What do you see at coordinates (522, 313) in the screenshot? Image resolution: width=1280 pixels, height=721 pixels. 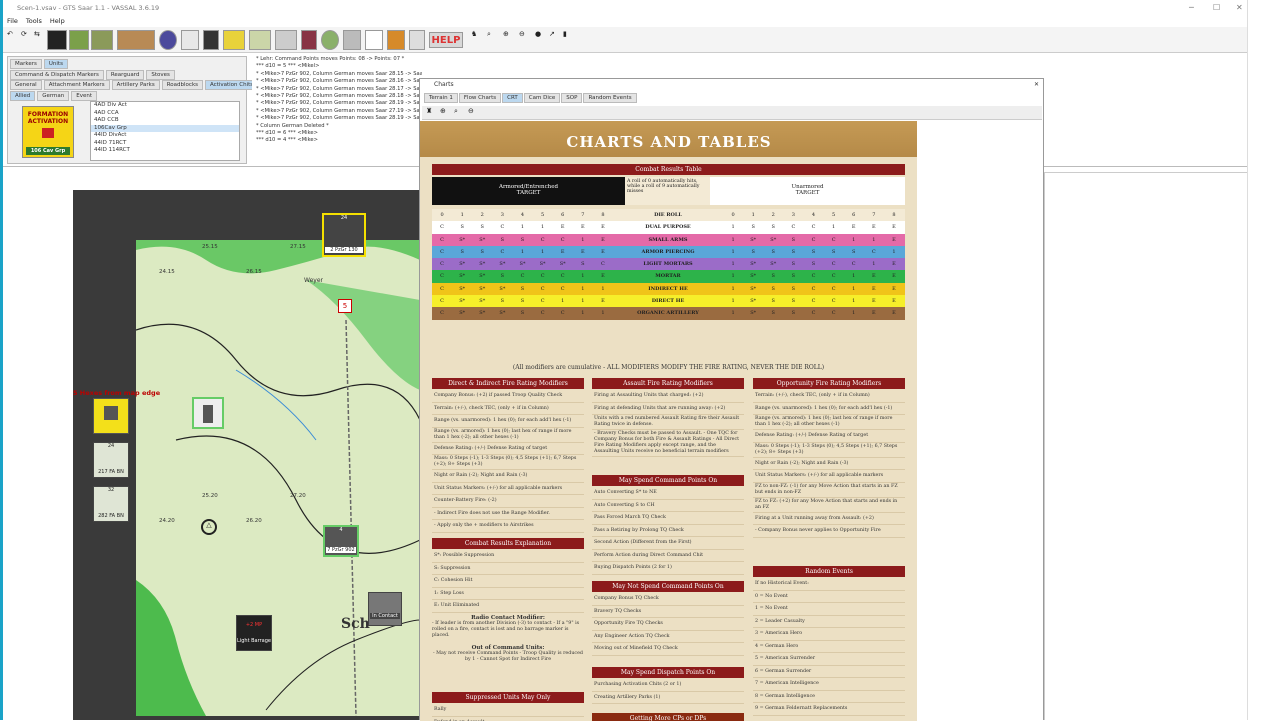 I see `armored-results: CS*S*S*SCC11` at bounding box center [522, 313].